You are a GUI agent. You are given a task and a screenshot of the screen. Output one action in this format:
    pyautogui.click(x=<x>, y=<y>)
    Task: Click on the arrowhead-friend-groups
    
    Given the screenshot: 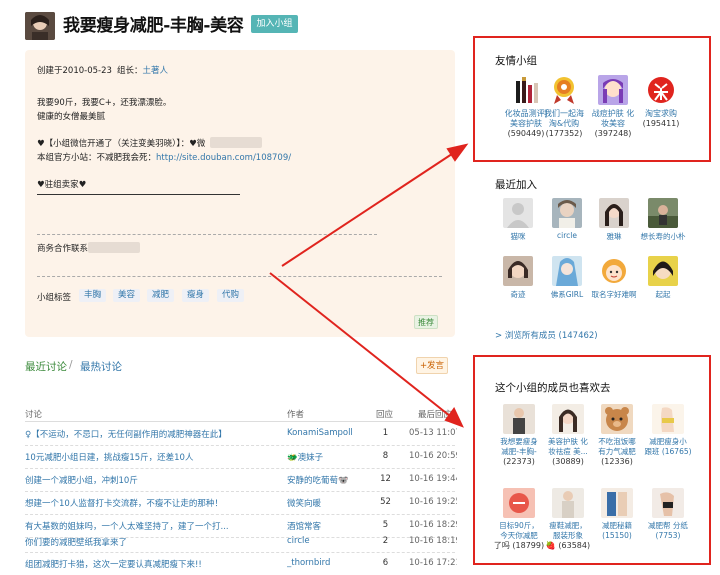 What is the action you would take?
    pyautogui.click(x=457, y=152)
    